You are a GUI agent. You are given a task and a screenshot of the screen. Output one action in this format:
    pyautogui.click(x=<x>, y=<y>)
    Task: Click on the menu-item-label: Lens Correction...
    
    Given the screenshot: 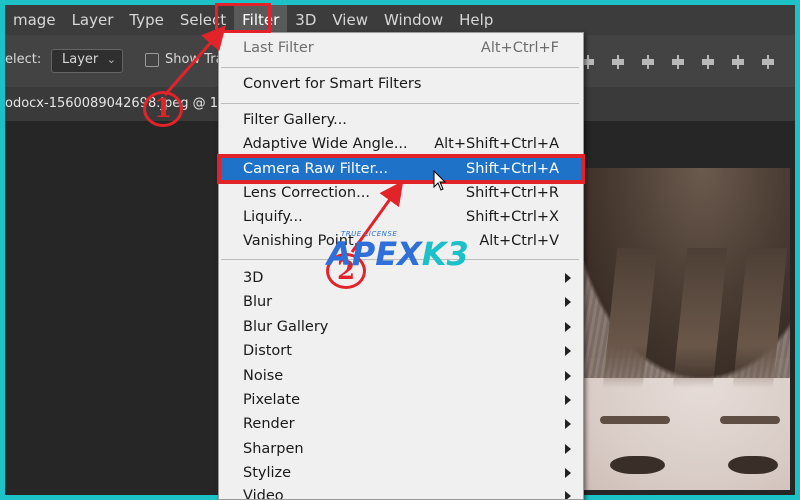 What is the action you would take?
    pyautogui.click(x=306, y=193)
    